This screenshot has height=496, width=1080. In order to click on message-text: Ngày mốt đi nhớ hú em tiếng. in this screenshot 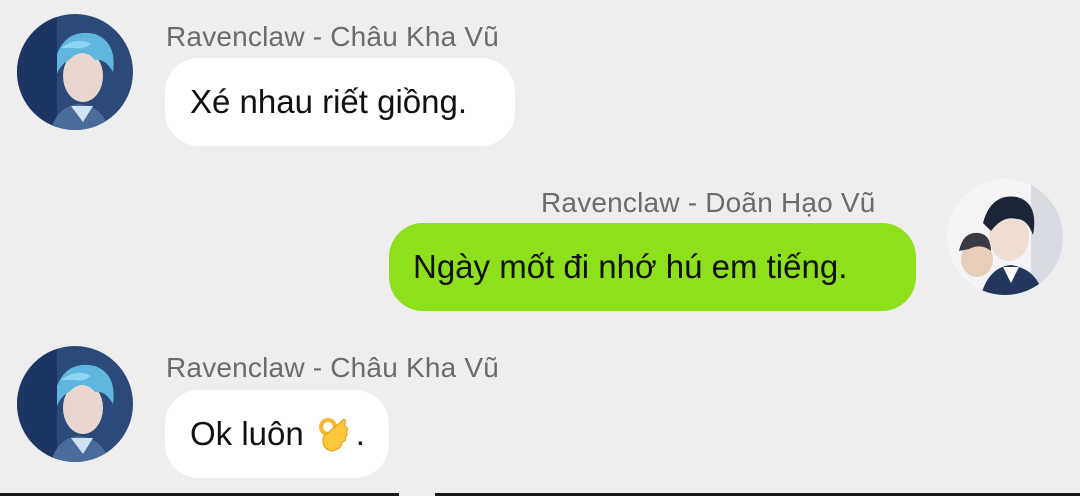, I will do `click(630, 266)`.